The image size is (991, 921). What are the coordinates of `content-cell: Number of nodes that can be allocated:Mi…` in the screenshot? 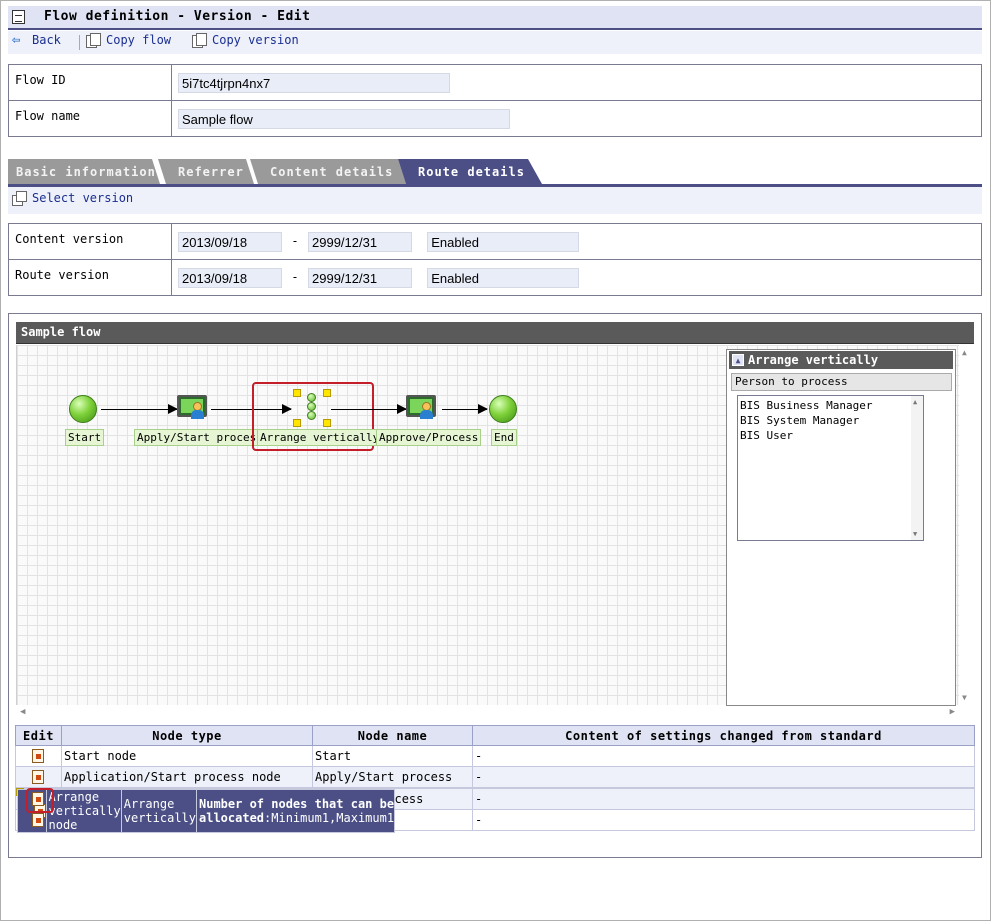 It's located at (295, 811).